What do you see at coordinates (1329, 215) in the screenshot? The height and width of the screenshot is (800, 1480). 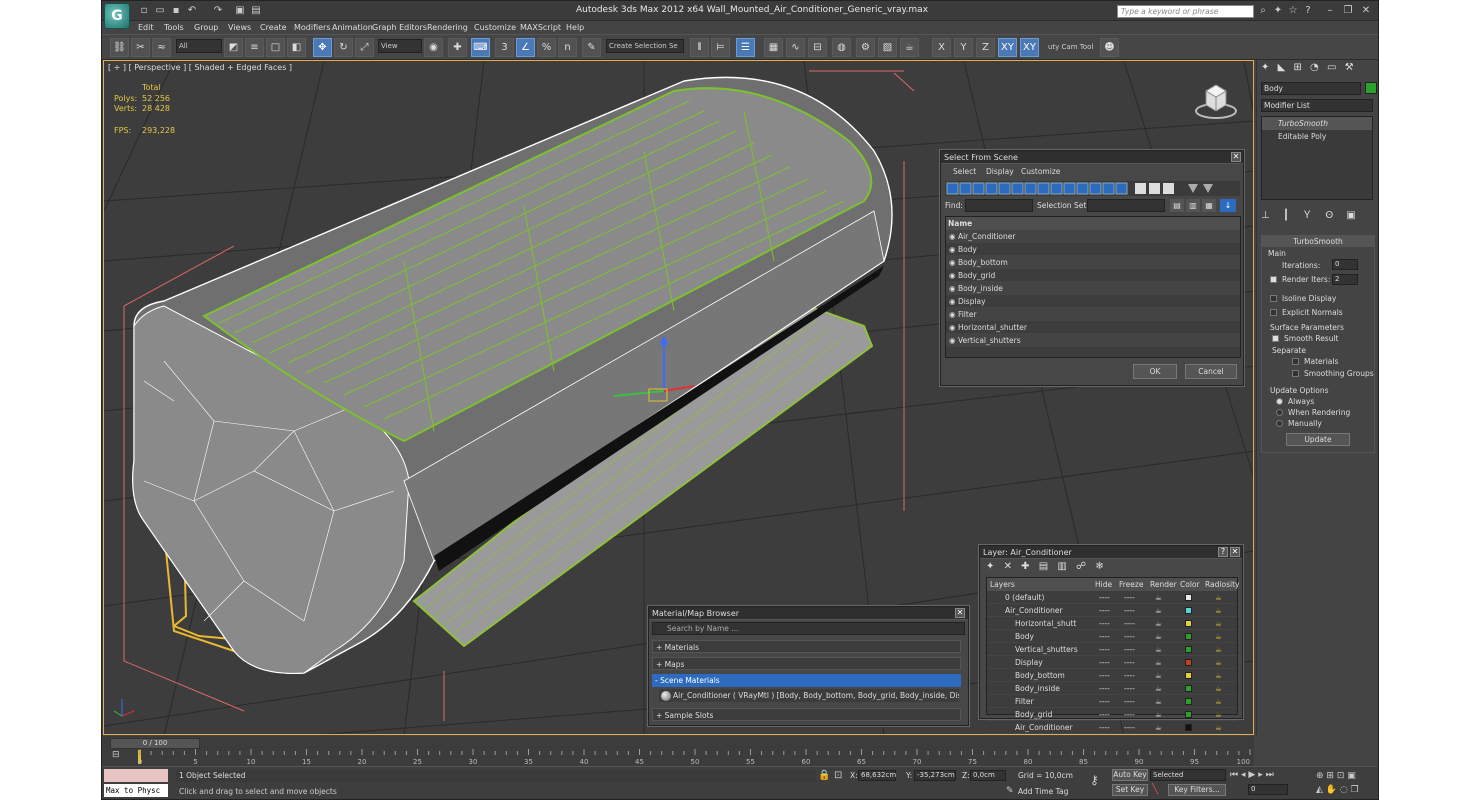 I see `remove-modifier-icon: ʘ` at bounding box center [1329, 215].